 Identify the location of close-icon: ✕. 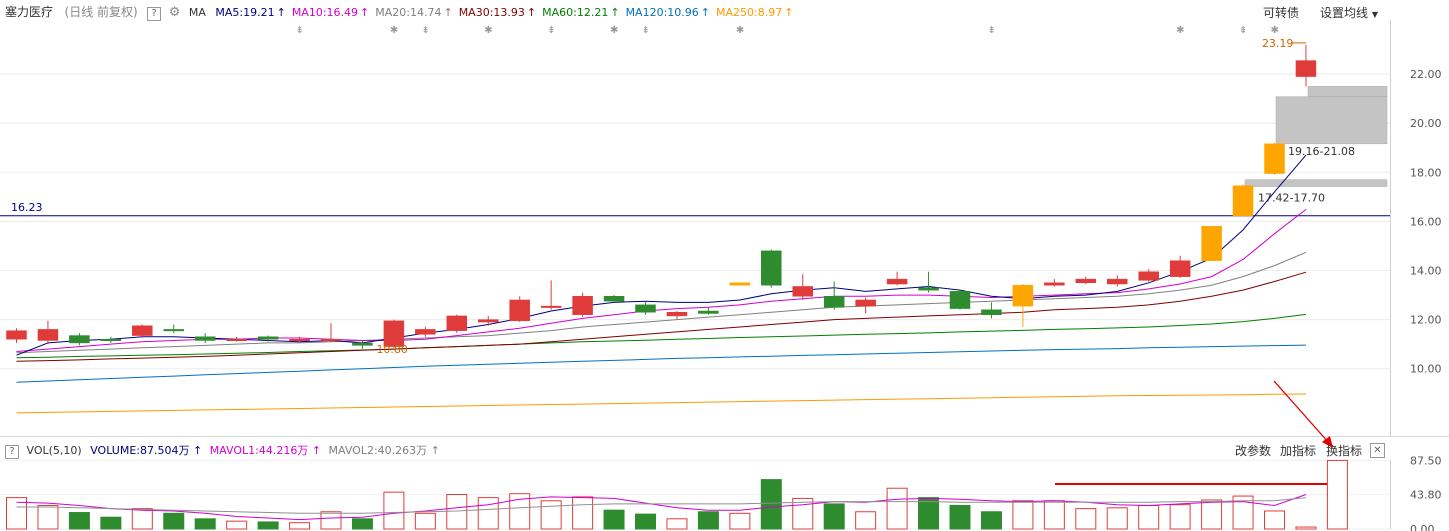
(1377, 450).